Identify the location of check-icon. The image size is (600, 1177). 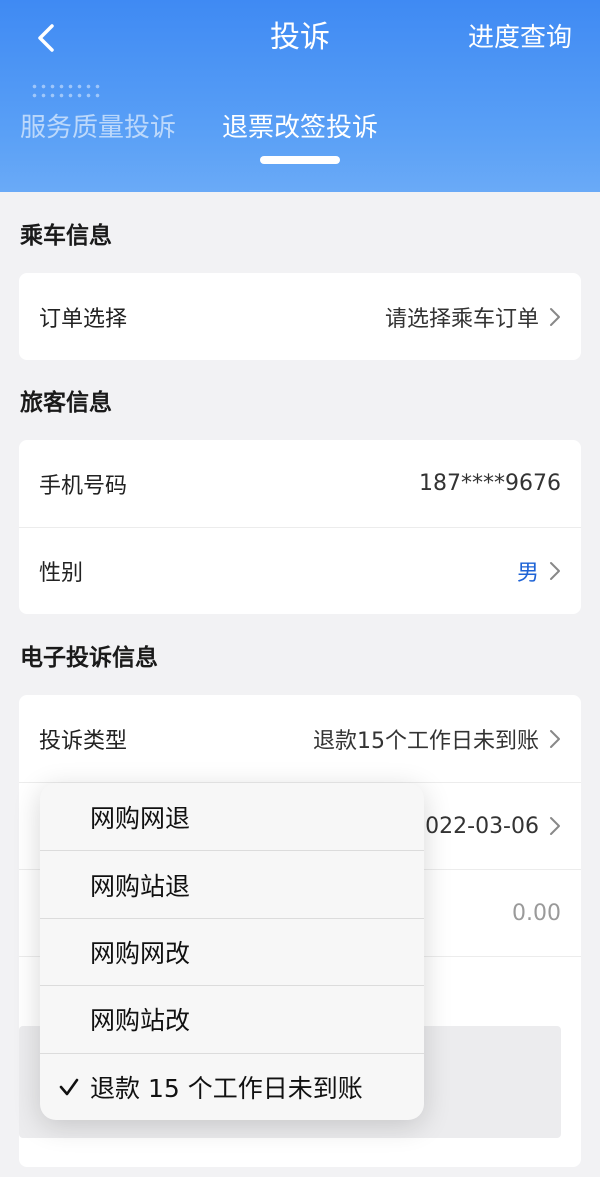
(69, 1087).